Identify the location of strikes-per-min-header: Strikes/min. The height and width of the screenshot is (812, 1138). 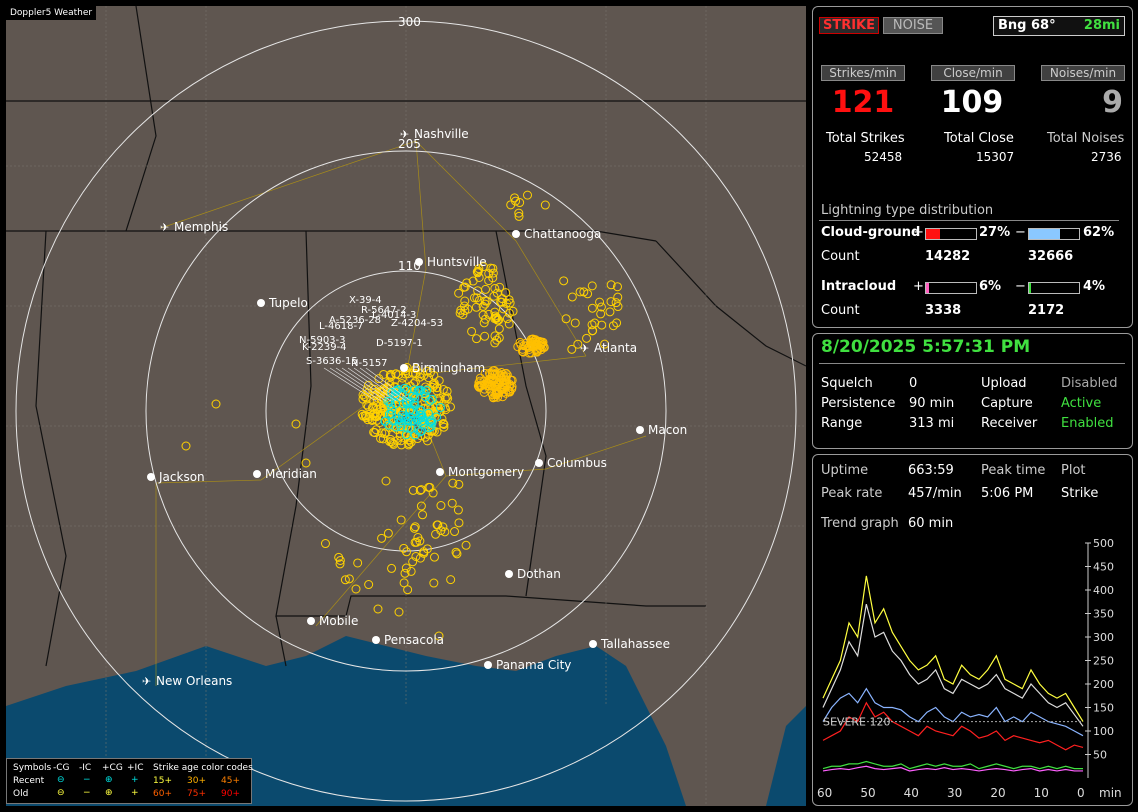
(863, 73).